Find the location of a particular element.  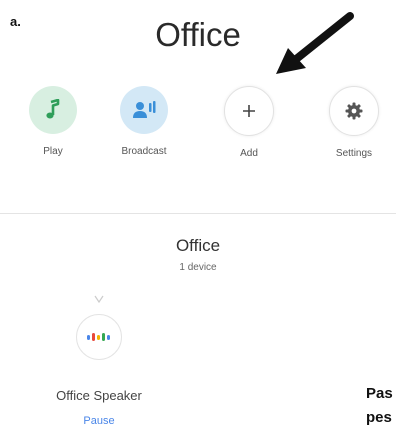

side-text-line-1: Pas is located at coordinates (379, 393).